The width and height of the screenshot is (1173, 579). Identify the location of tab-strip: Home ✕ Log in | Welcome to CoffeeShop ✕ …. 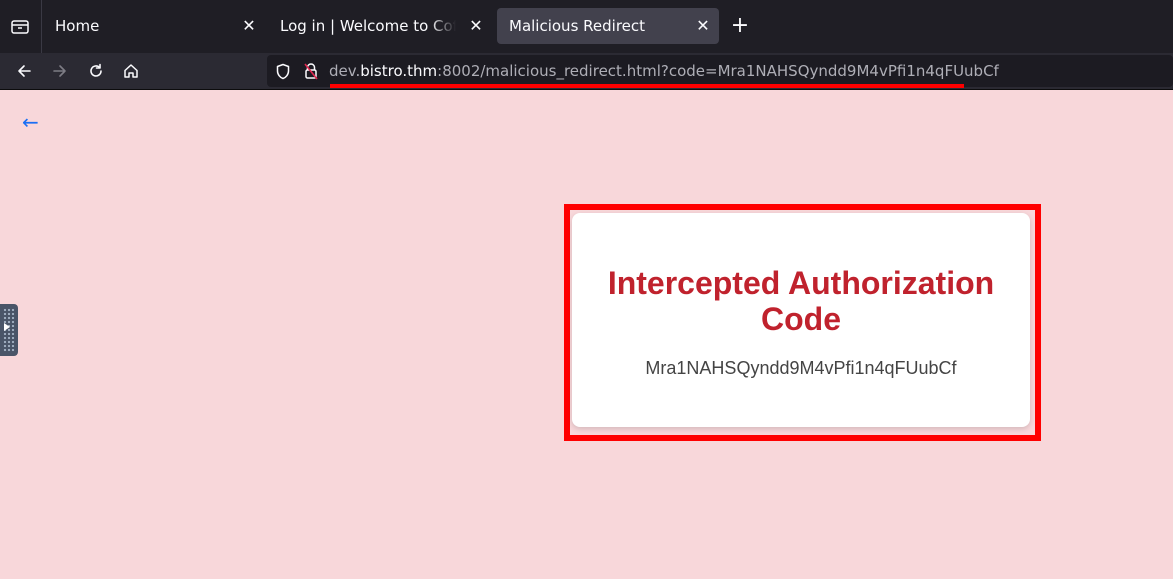
(586, 26).